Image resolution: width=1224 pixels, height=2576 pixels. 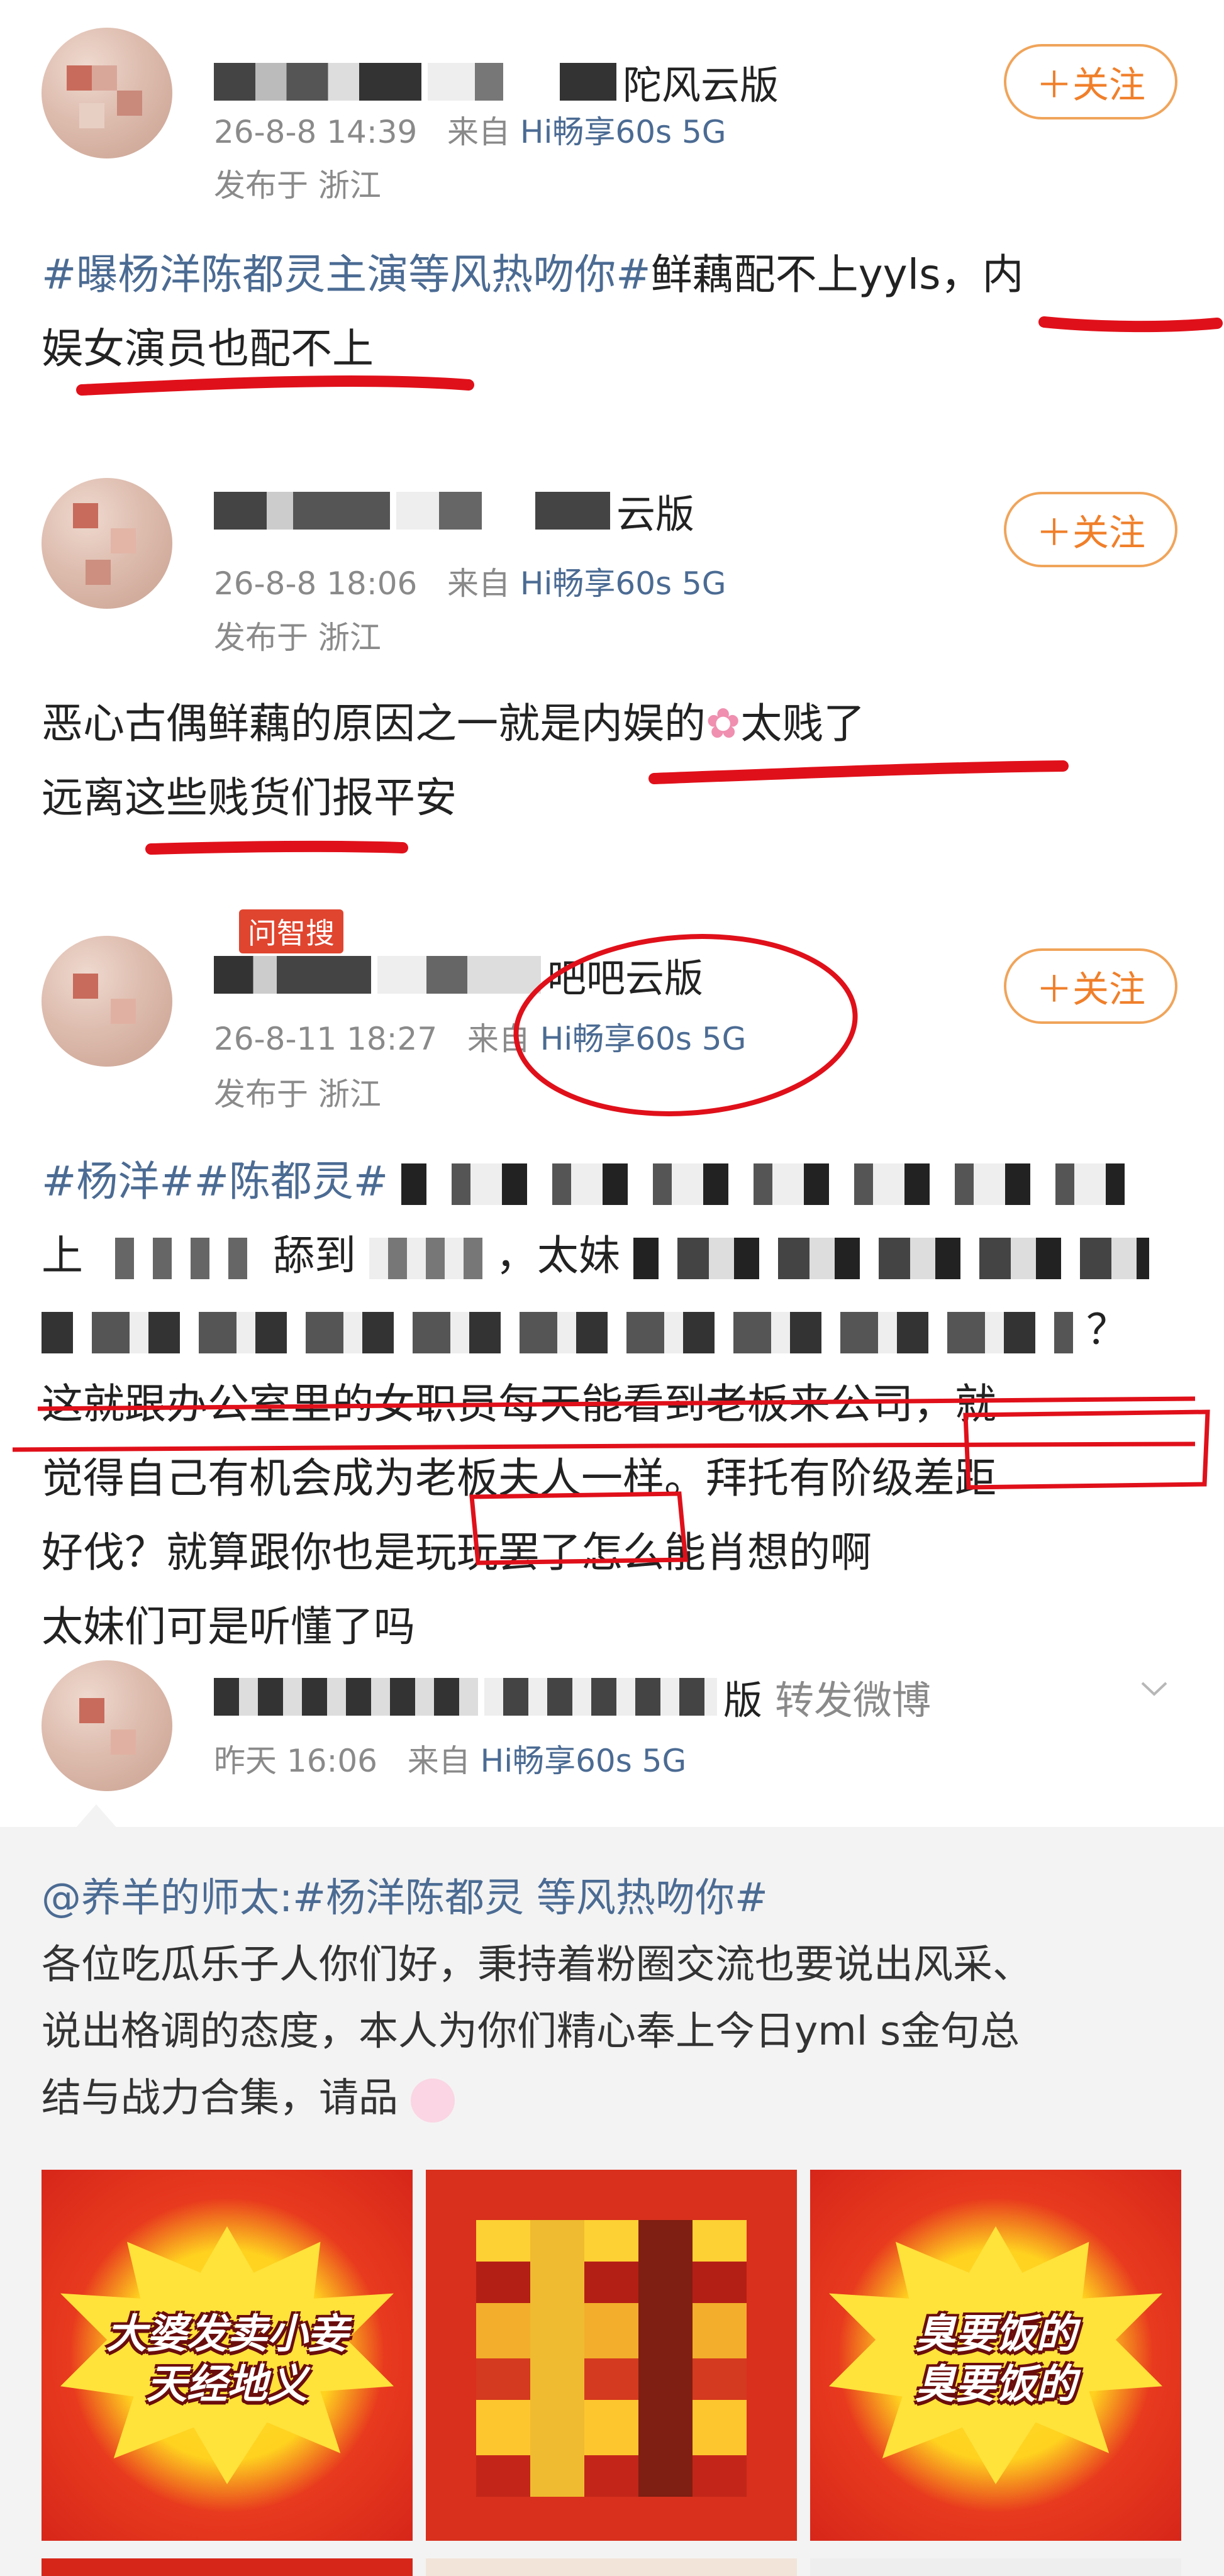 I want to click on thumb-caption: 天经地义, so click(x=227, y=2385).